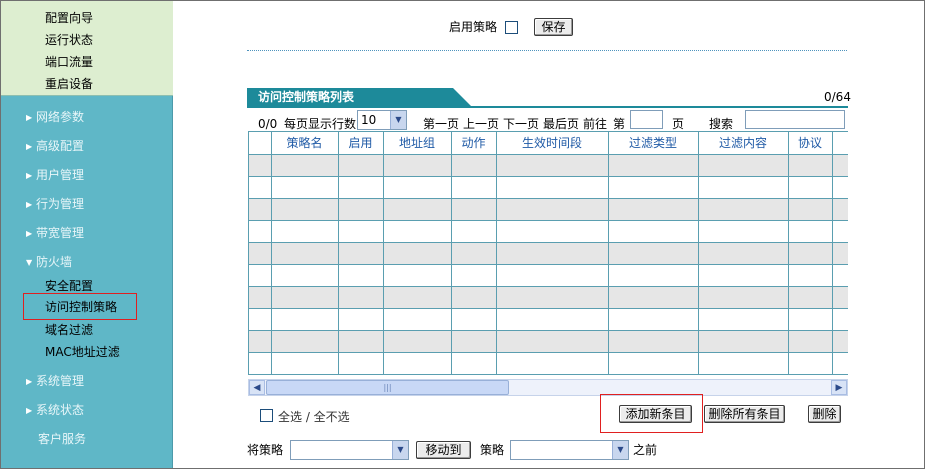 This screenshot has width=925, height=469. What do you see at coordinates (382, 120) in the screenshot?
I see `rows-per-page-select: 10 ▼` at bounding box center [382, 120].